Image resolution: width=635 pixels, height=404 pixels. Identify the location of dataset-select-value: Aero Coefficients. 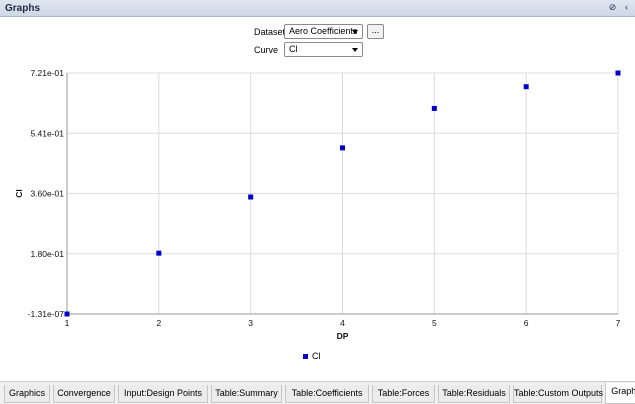
(323, 31).